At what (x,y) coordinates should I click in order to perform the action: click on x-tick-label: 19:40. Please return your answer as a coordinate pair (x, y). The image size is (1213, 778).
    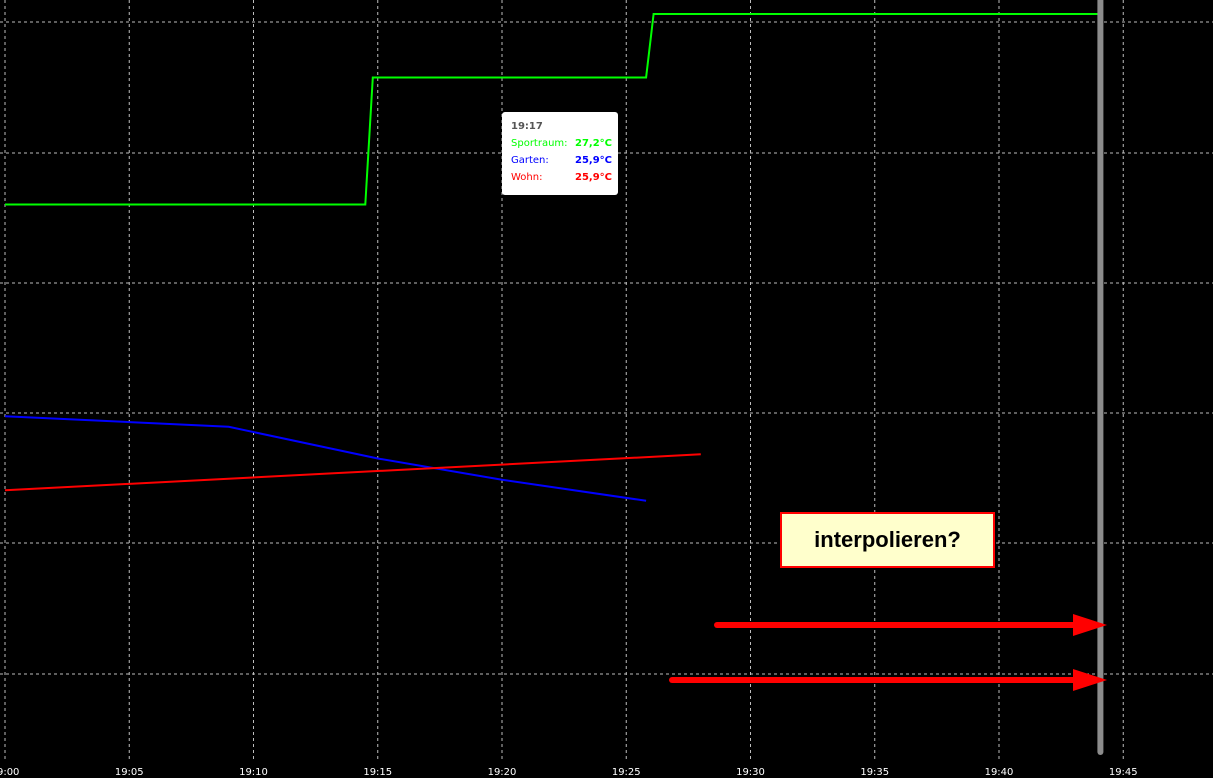
    Looking at the image, I should click on (999, 772).